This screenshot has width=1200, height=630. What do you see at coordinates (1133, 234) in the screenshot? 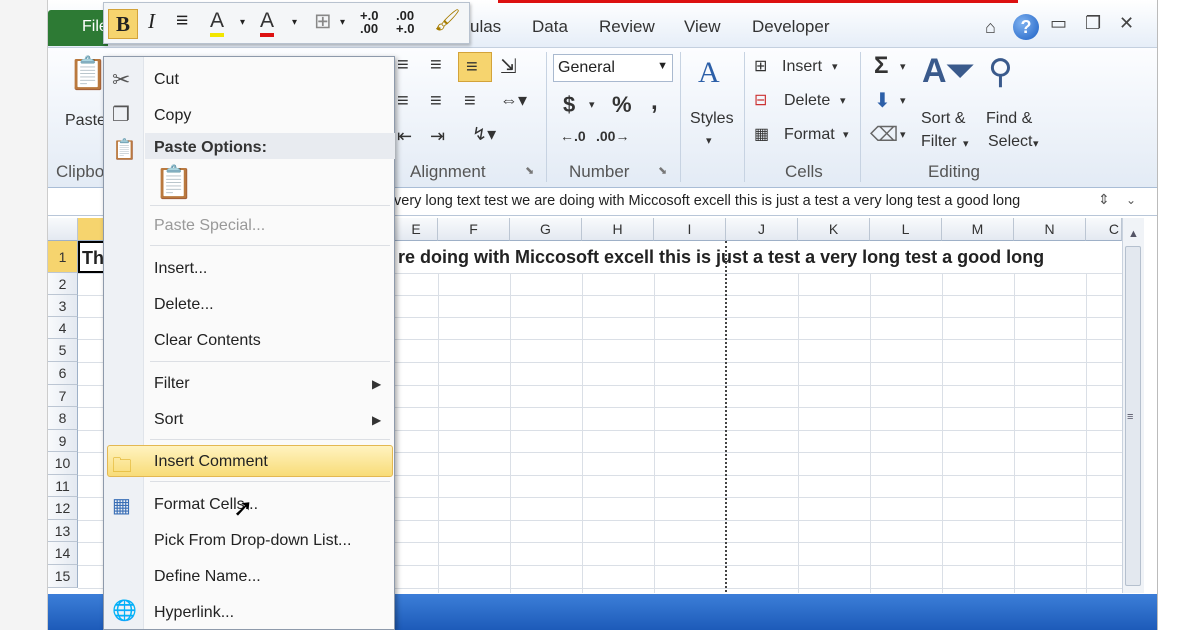
I see `scroll-up-icon: ▲` at bounding box center [1133, 234].